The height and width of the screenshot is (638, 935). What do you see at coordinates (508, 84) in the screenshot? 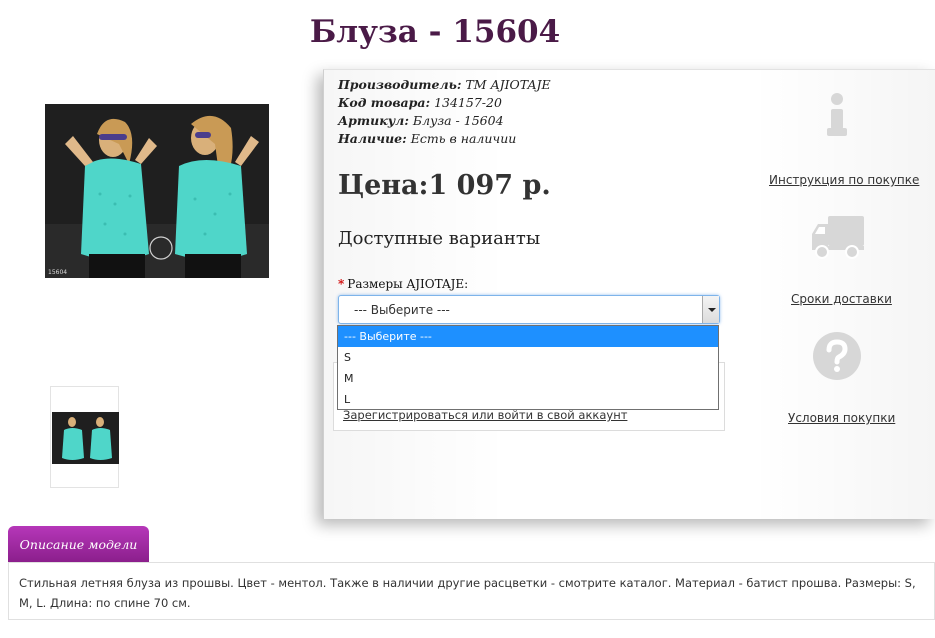
I see `manufacturer-value: TM AJIOTAJE` at bounding box center [508, 84].